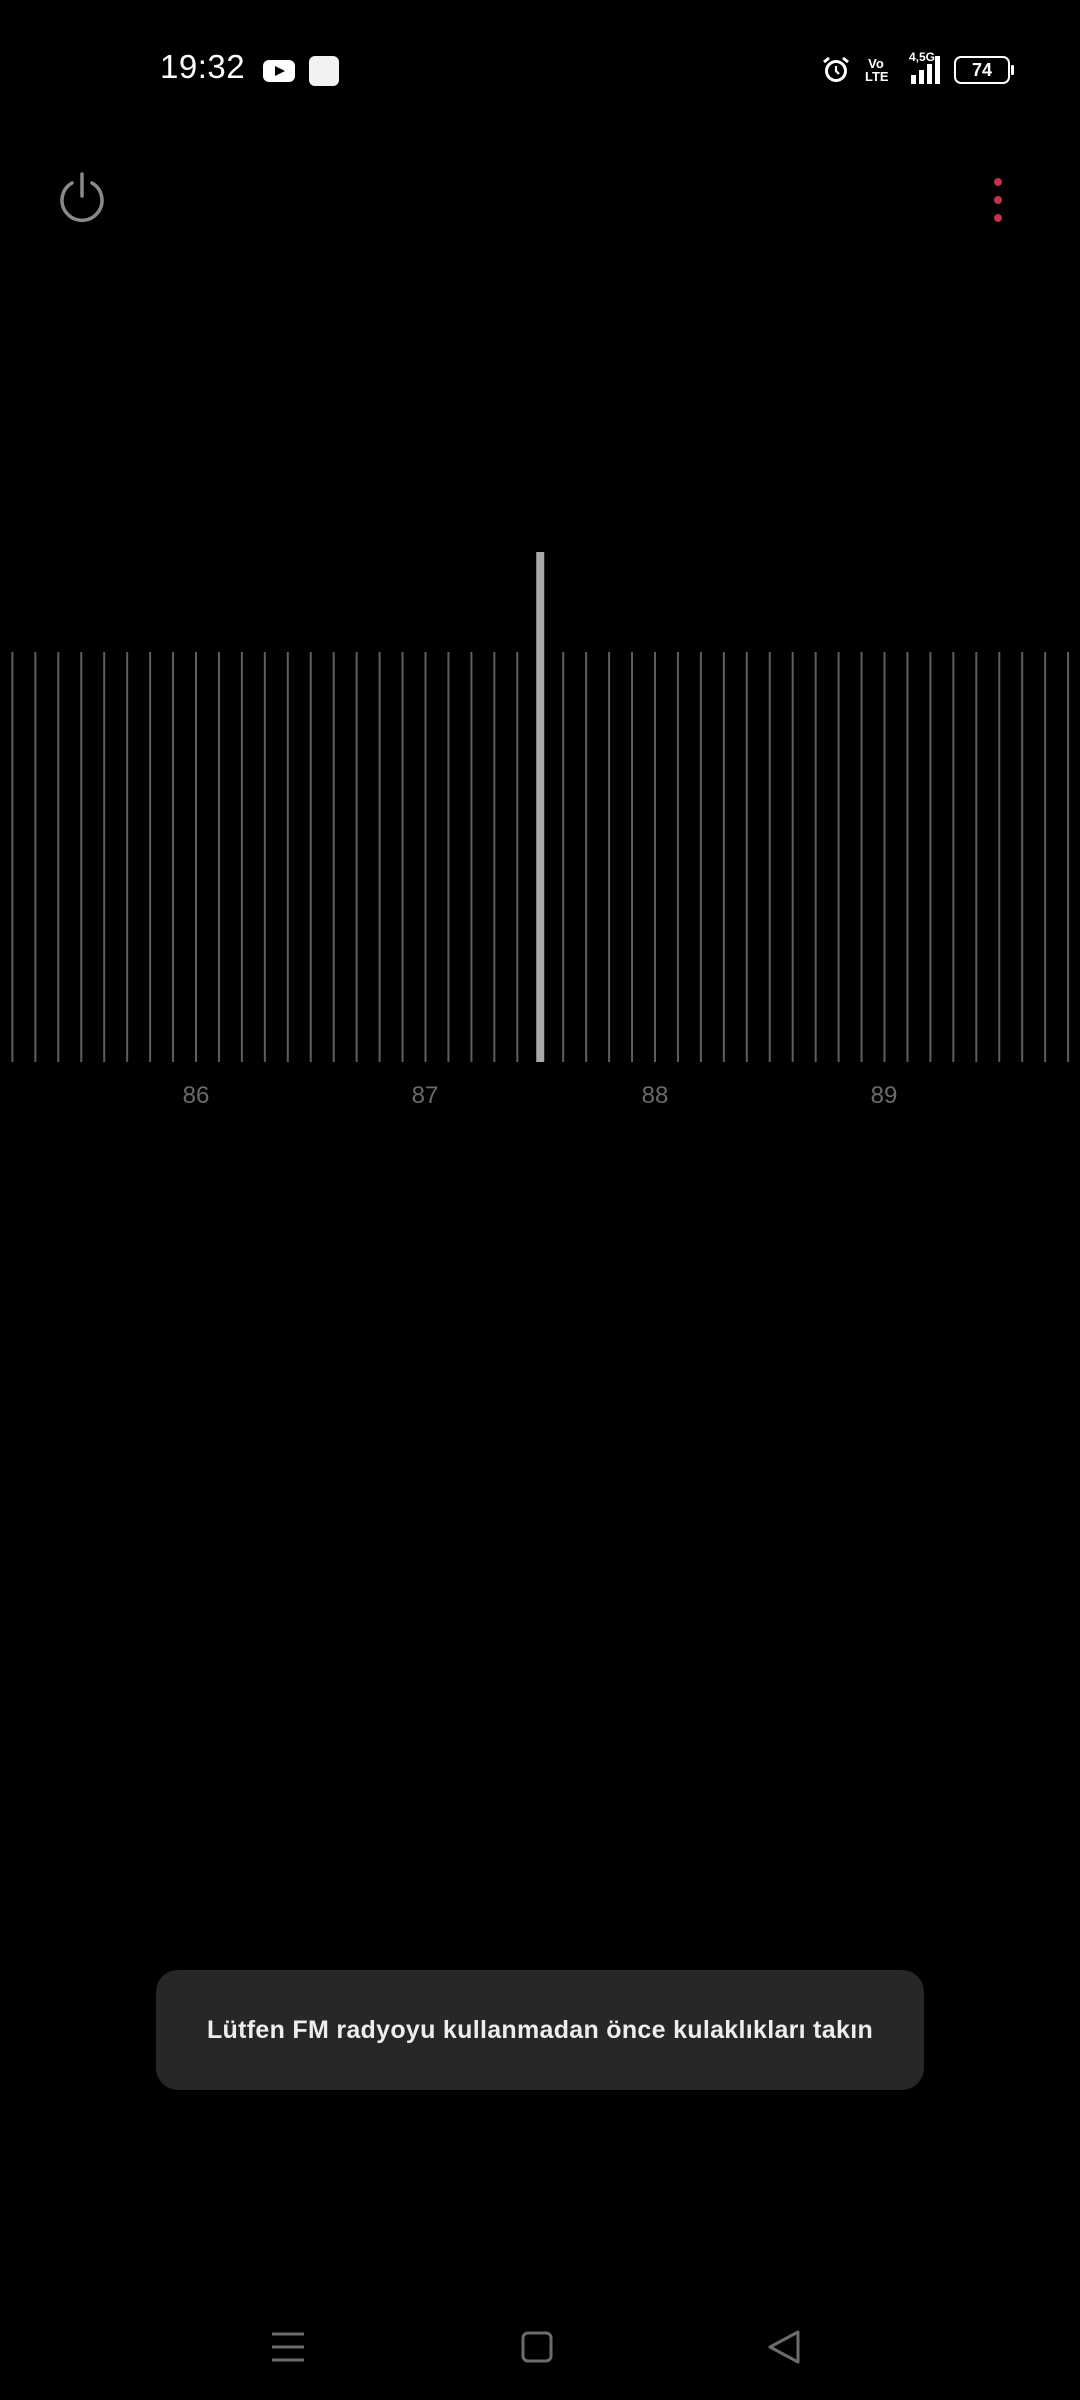  Describe the element at coordinates (877, 76) in the screenshot. I see `volte-bottom-text: LTE` at that location.